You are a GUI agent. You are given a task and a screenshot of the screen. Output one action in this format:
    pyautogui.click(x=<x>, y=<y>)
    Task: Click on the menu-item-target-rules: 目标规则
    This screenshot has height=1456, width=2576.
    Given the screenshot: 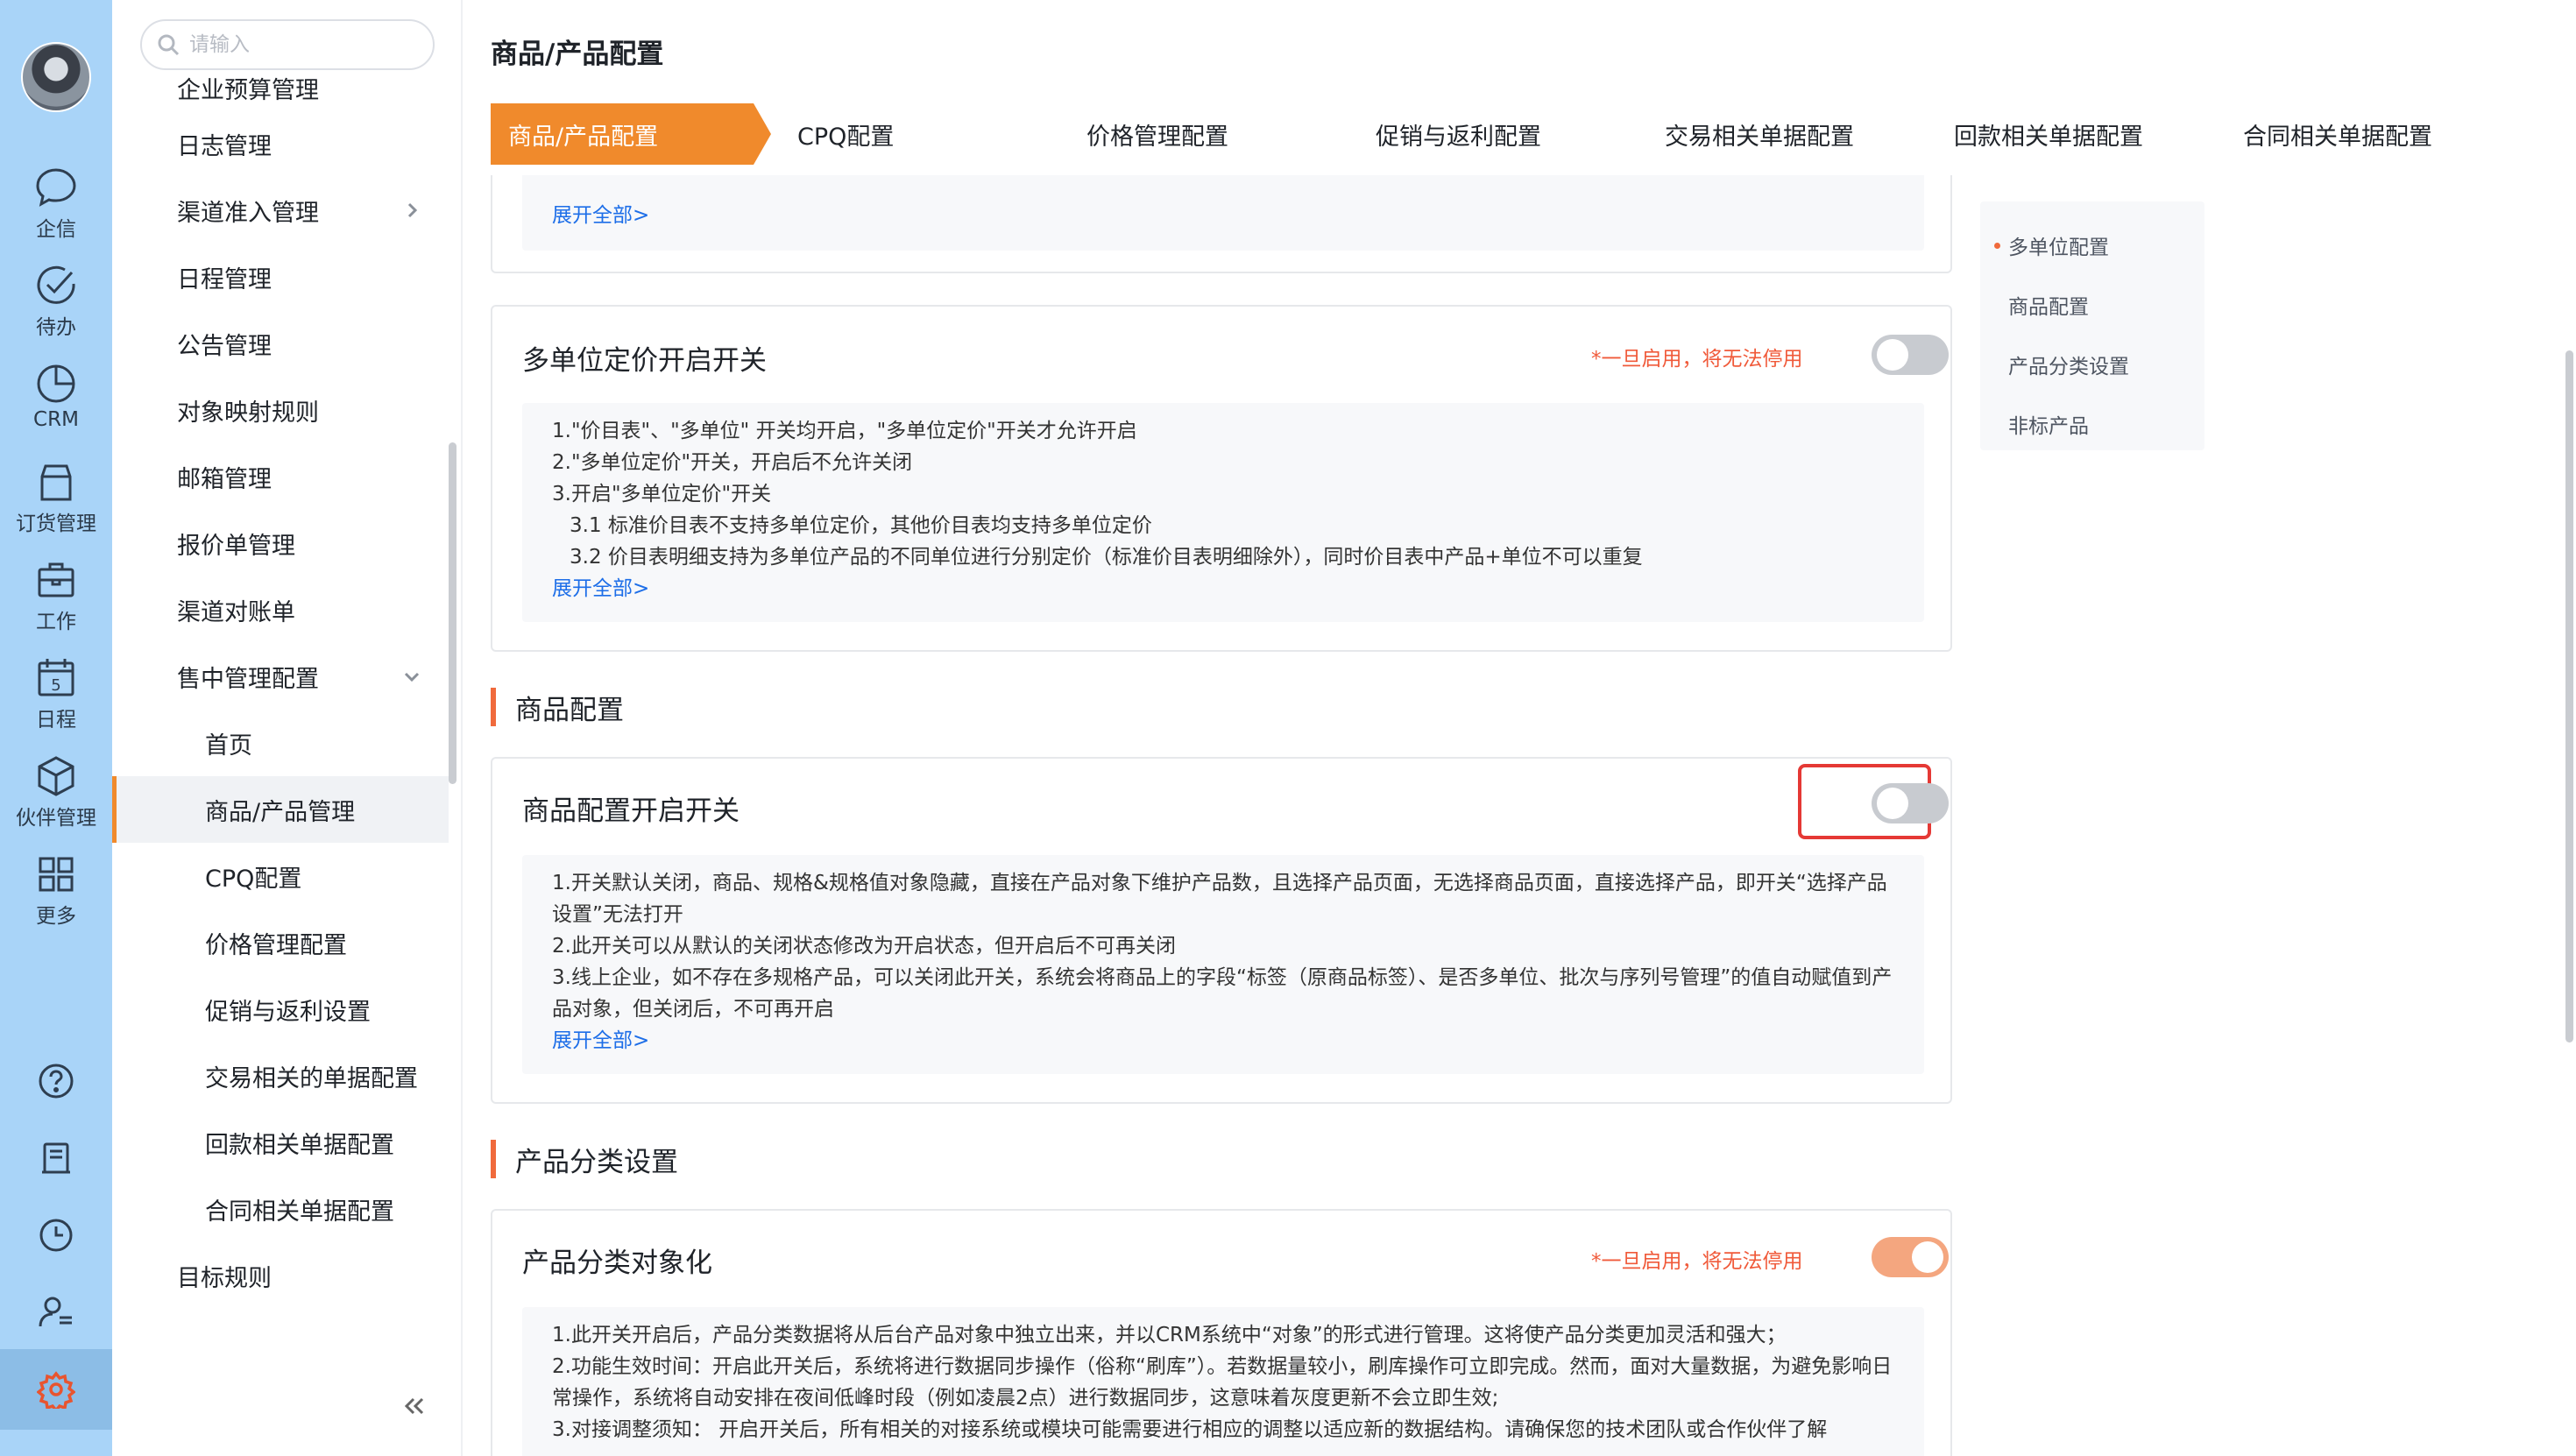 What is the action you would take?
    pyautogui.click(x=280, y=1275)
    